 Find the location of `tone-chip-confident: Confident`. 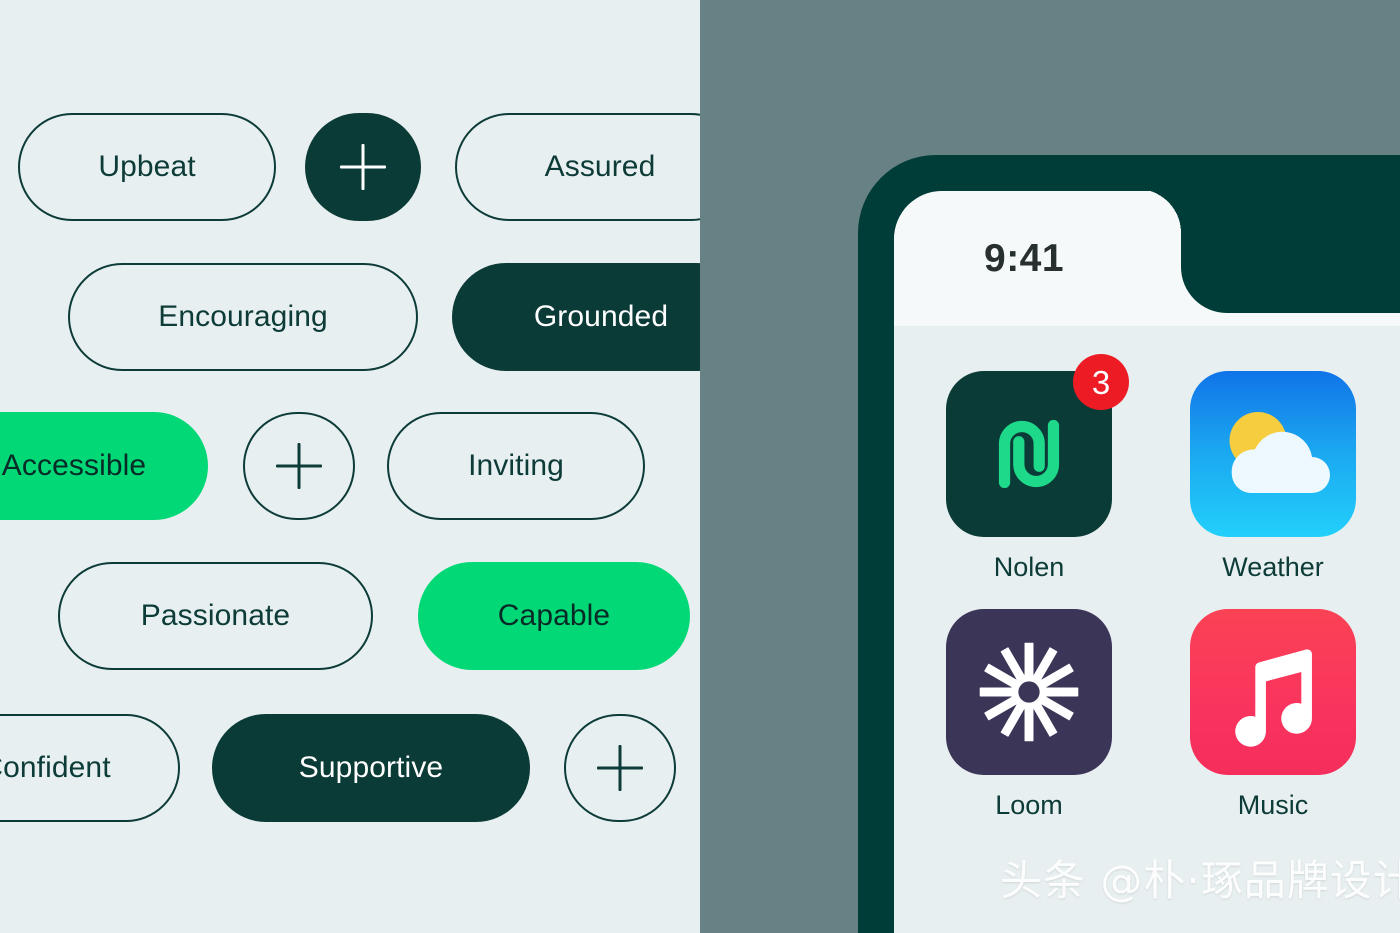

tone-chip-confident: Confident is located at coordinates (90, 768).